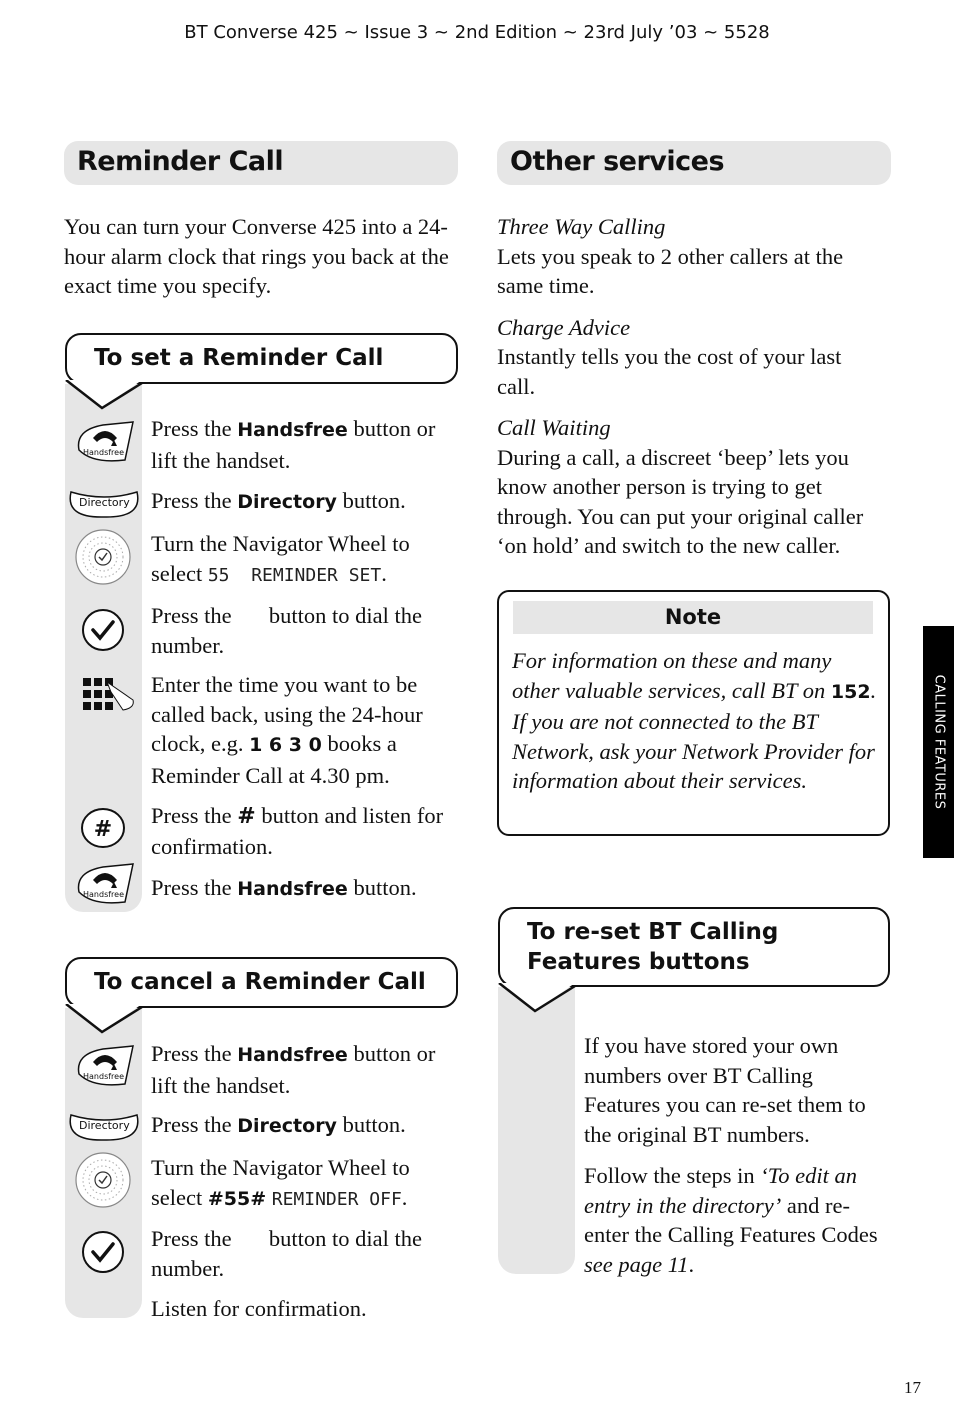  What do you see at coordinates (653, 947) in the screenshot?
I see `callout-title: To re-set BT Calling Features buttons` at bounding box center [653, 947].